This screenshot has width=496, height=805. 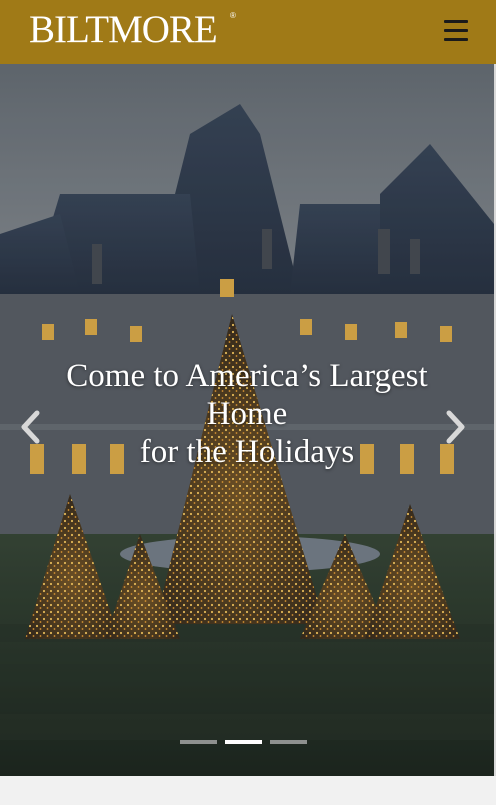 I want to click on hero-headline-line-1: Come to America’s Largest, so click(x=247, y=376).